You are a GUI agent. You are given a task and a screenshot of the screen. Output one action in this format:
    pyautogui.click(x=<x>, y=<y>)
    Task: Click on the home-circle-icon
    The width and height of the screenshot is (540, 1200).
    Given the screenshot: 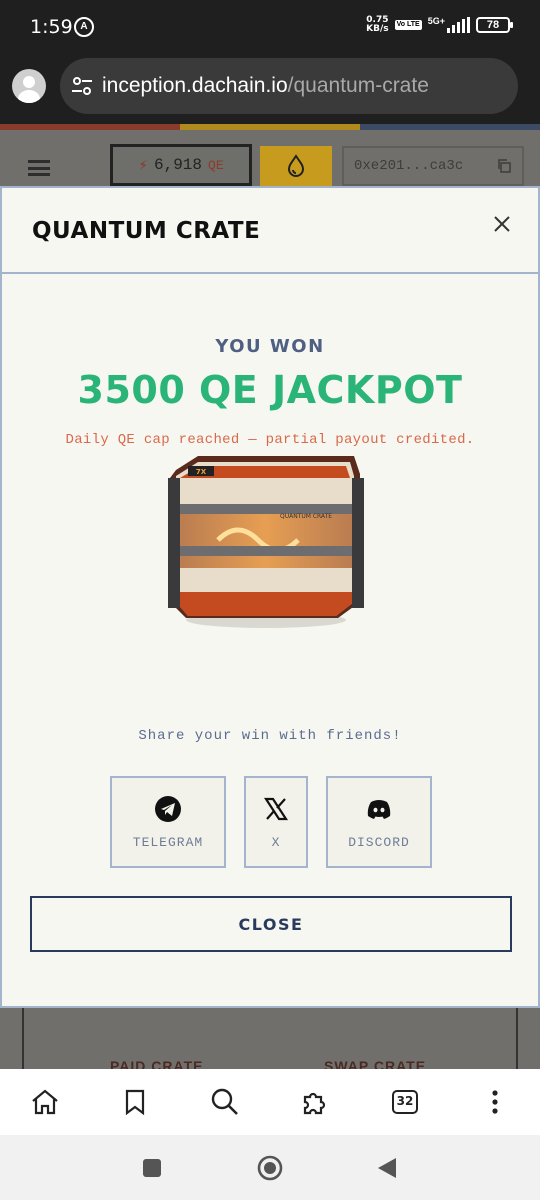 What is the action you would take?
    pyautogui.click(x=270, y=1168)
    